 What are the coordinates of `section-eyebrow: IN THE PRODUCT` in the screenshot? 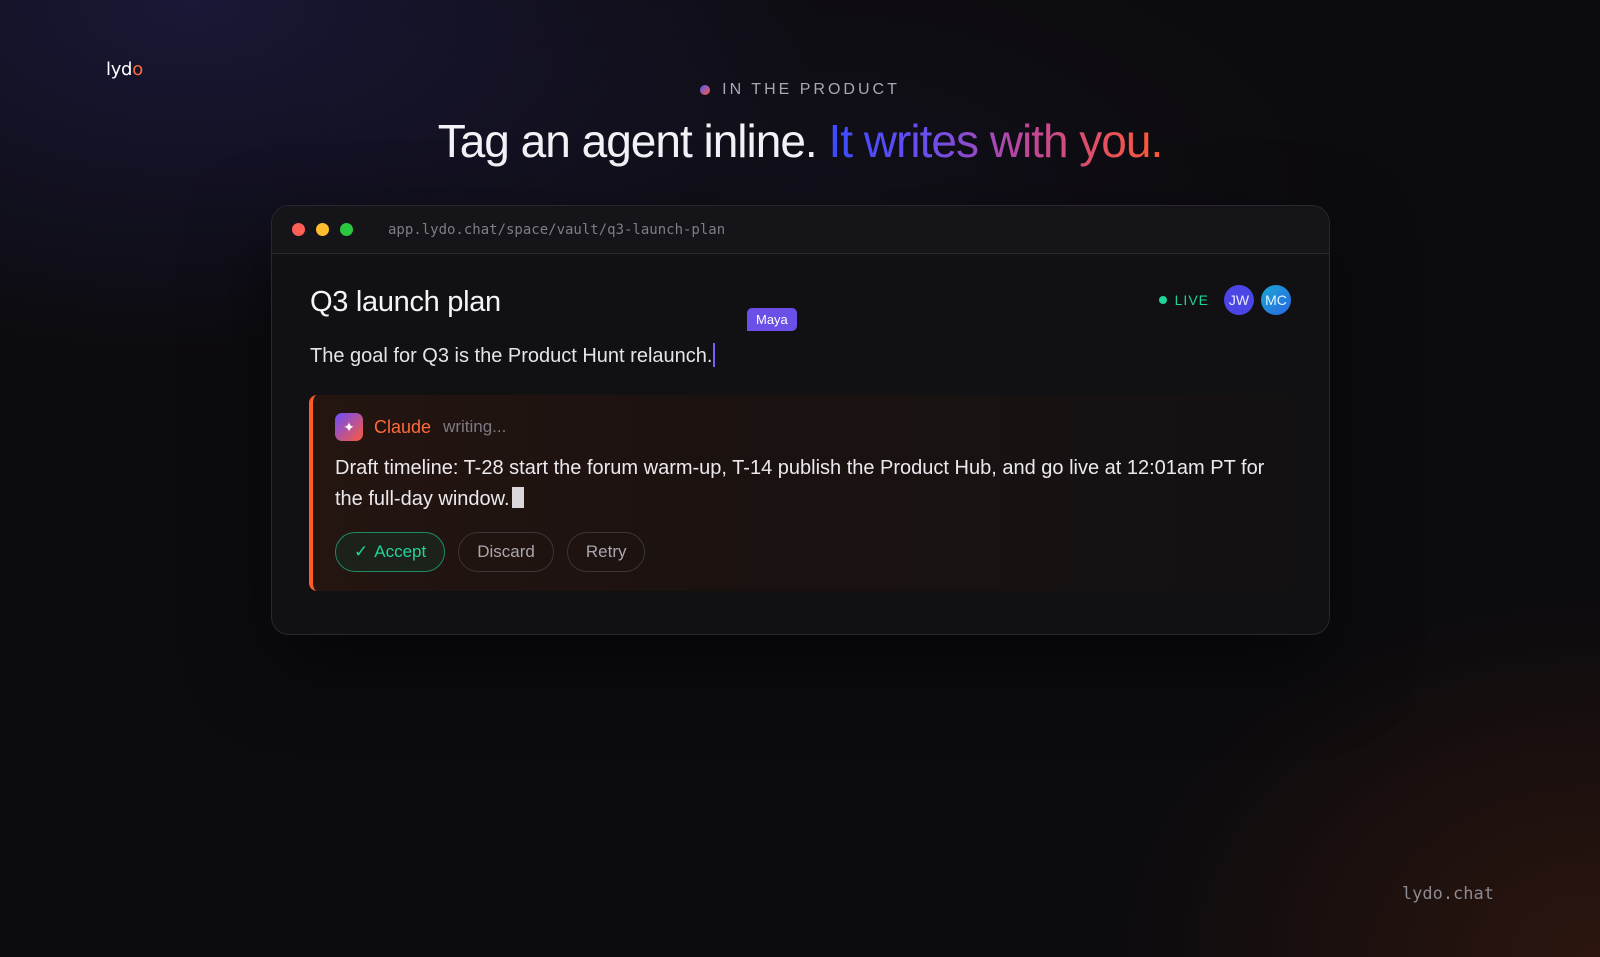 It's located at (800, 90).